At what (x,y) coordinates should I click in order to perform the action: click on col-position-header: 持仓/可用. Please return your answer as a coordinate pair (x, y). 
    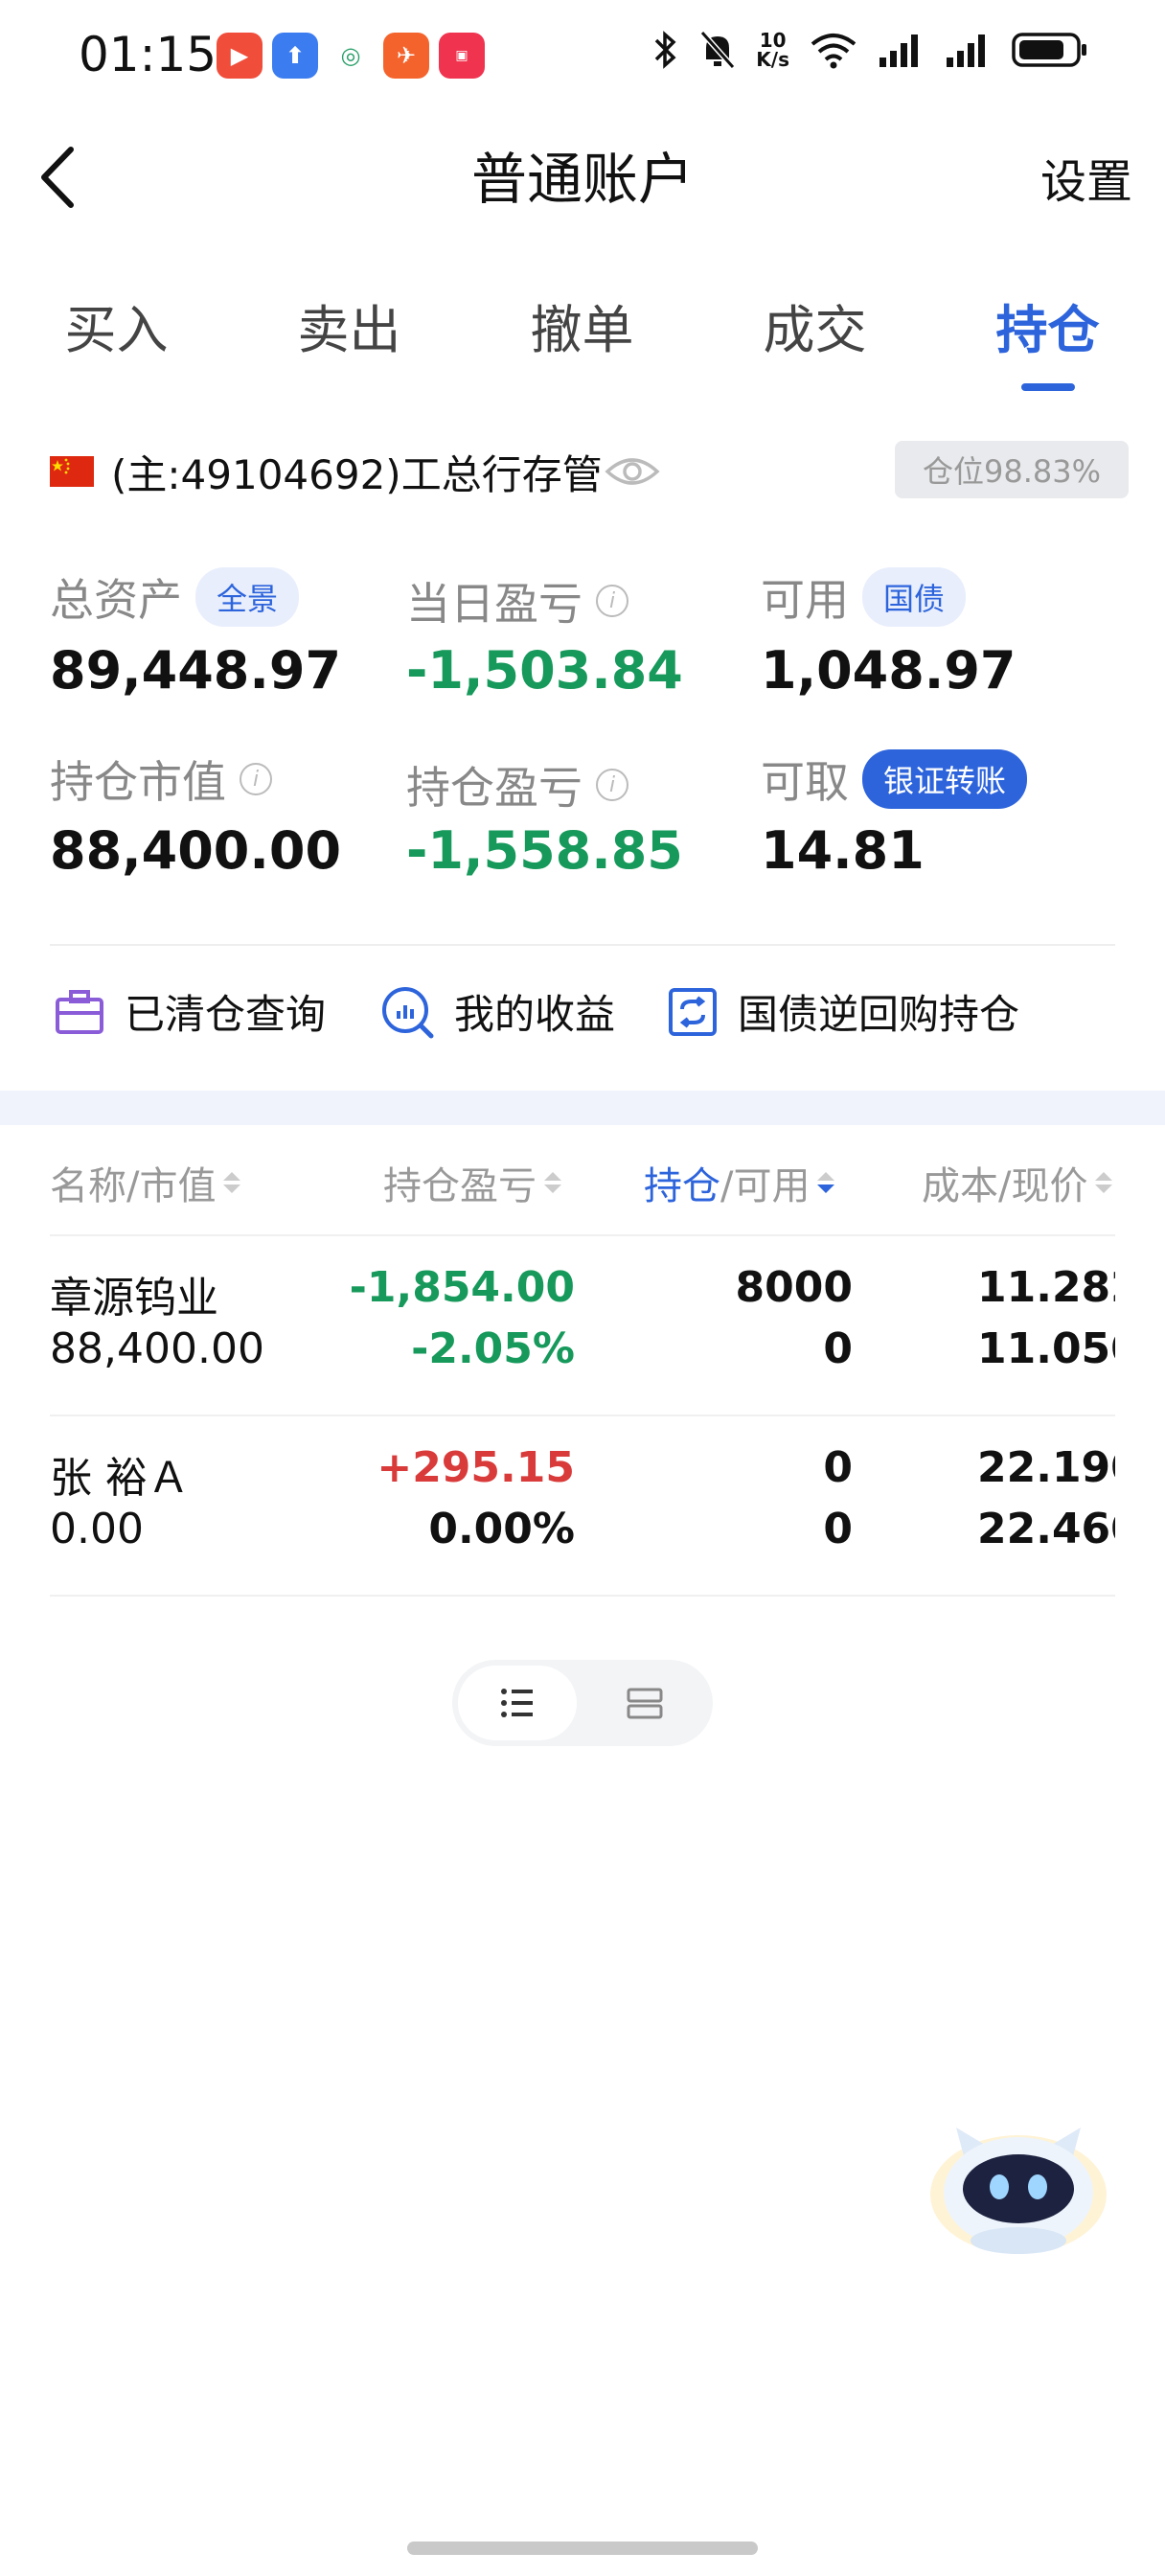
    Looking at the image, I should click on (739, 1182).